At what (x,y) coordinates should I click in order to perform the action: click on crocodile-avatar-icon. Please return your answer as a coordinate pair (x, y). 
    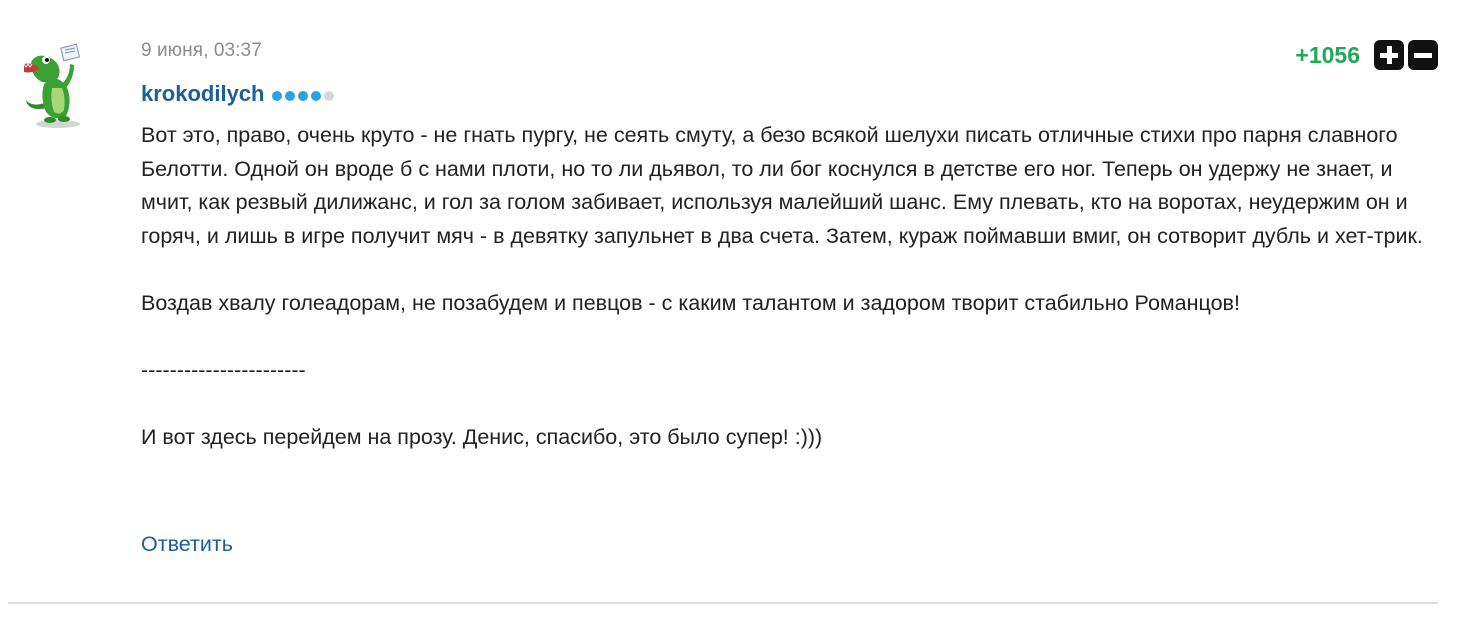
    Looking at the image, I should click on (52, 85).